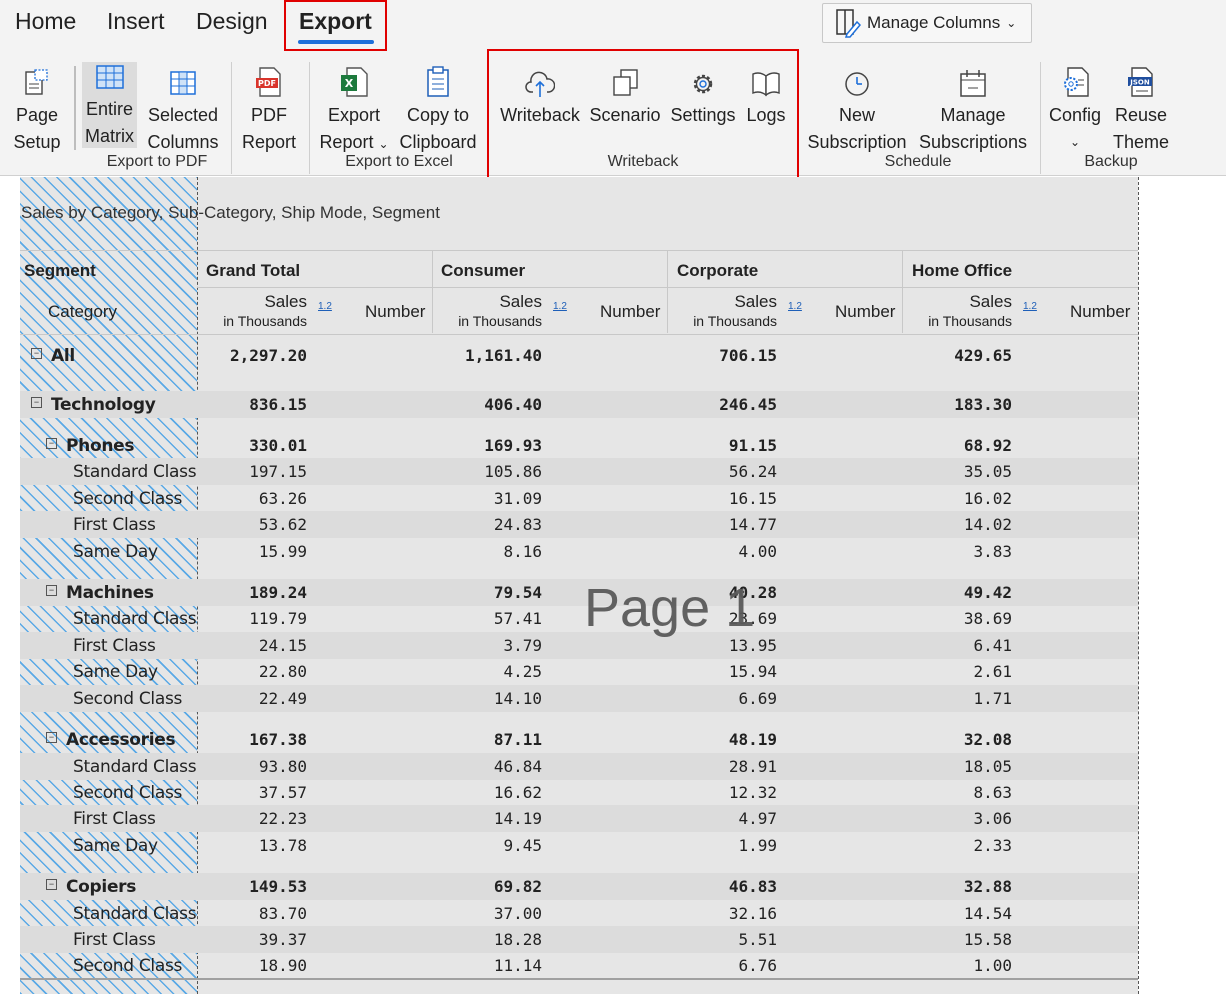  Describe the element at coordinates (487, 698) in the screenshot. I see `sales-value-cell: 14.10` at that location.